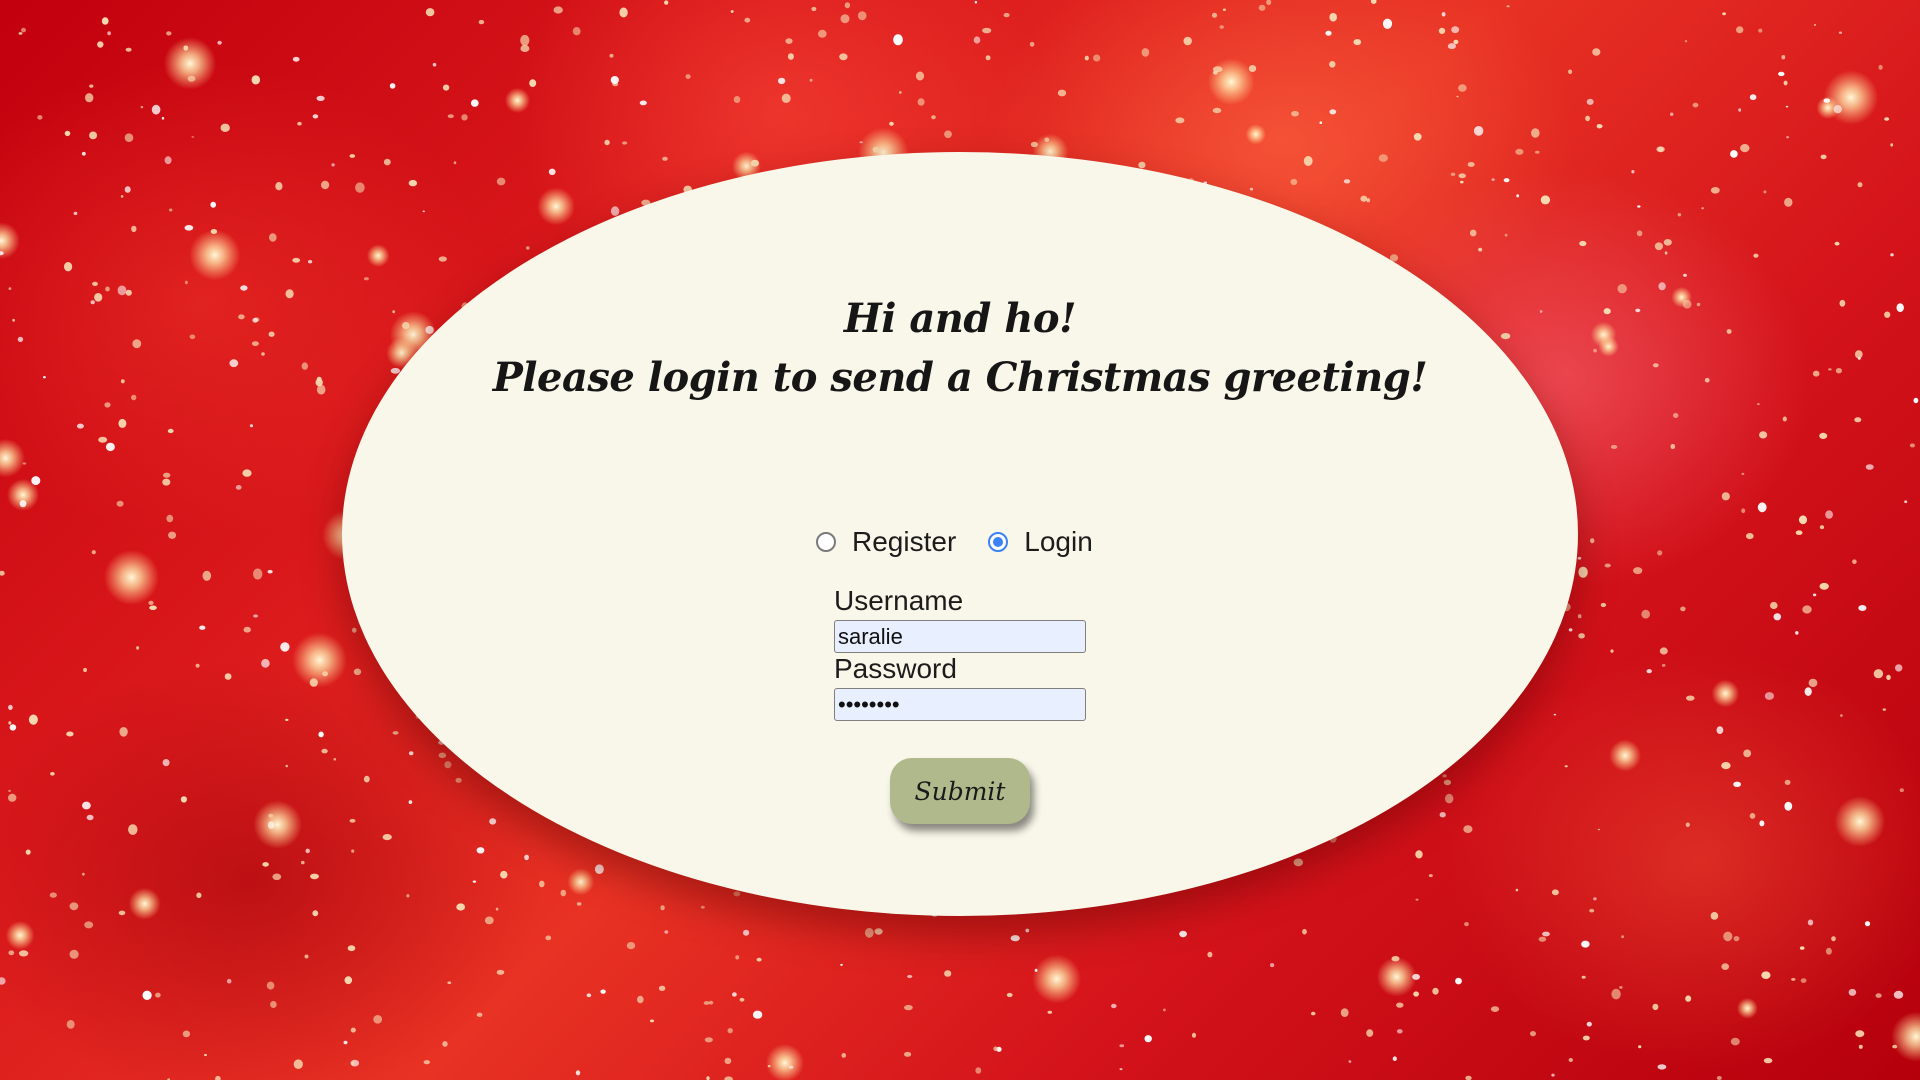 The width and height of the screenshot is (1920, 1080). What do you see at coordinates (998, 542) in the screenshot?
I see `login-radio` at bounding box center [998, 542].